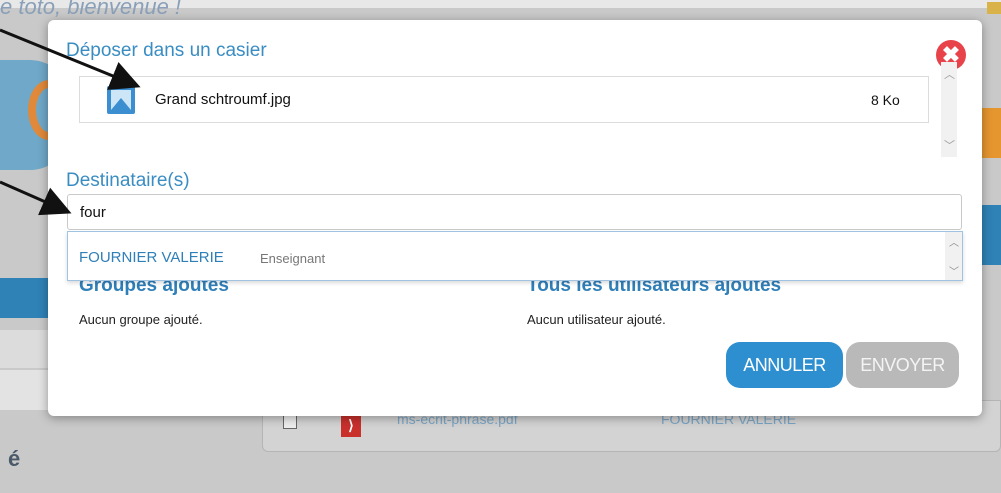  I want to click on dropdown-scrollbar: ︿ ﹀, so click(953, 256).